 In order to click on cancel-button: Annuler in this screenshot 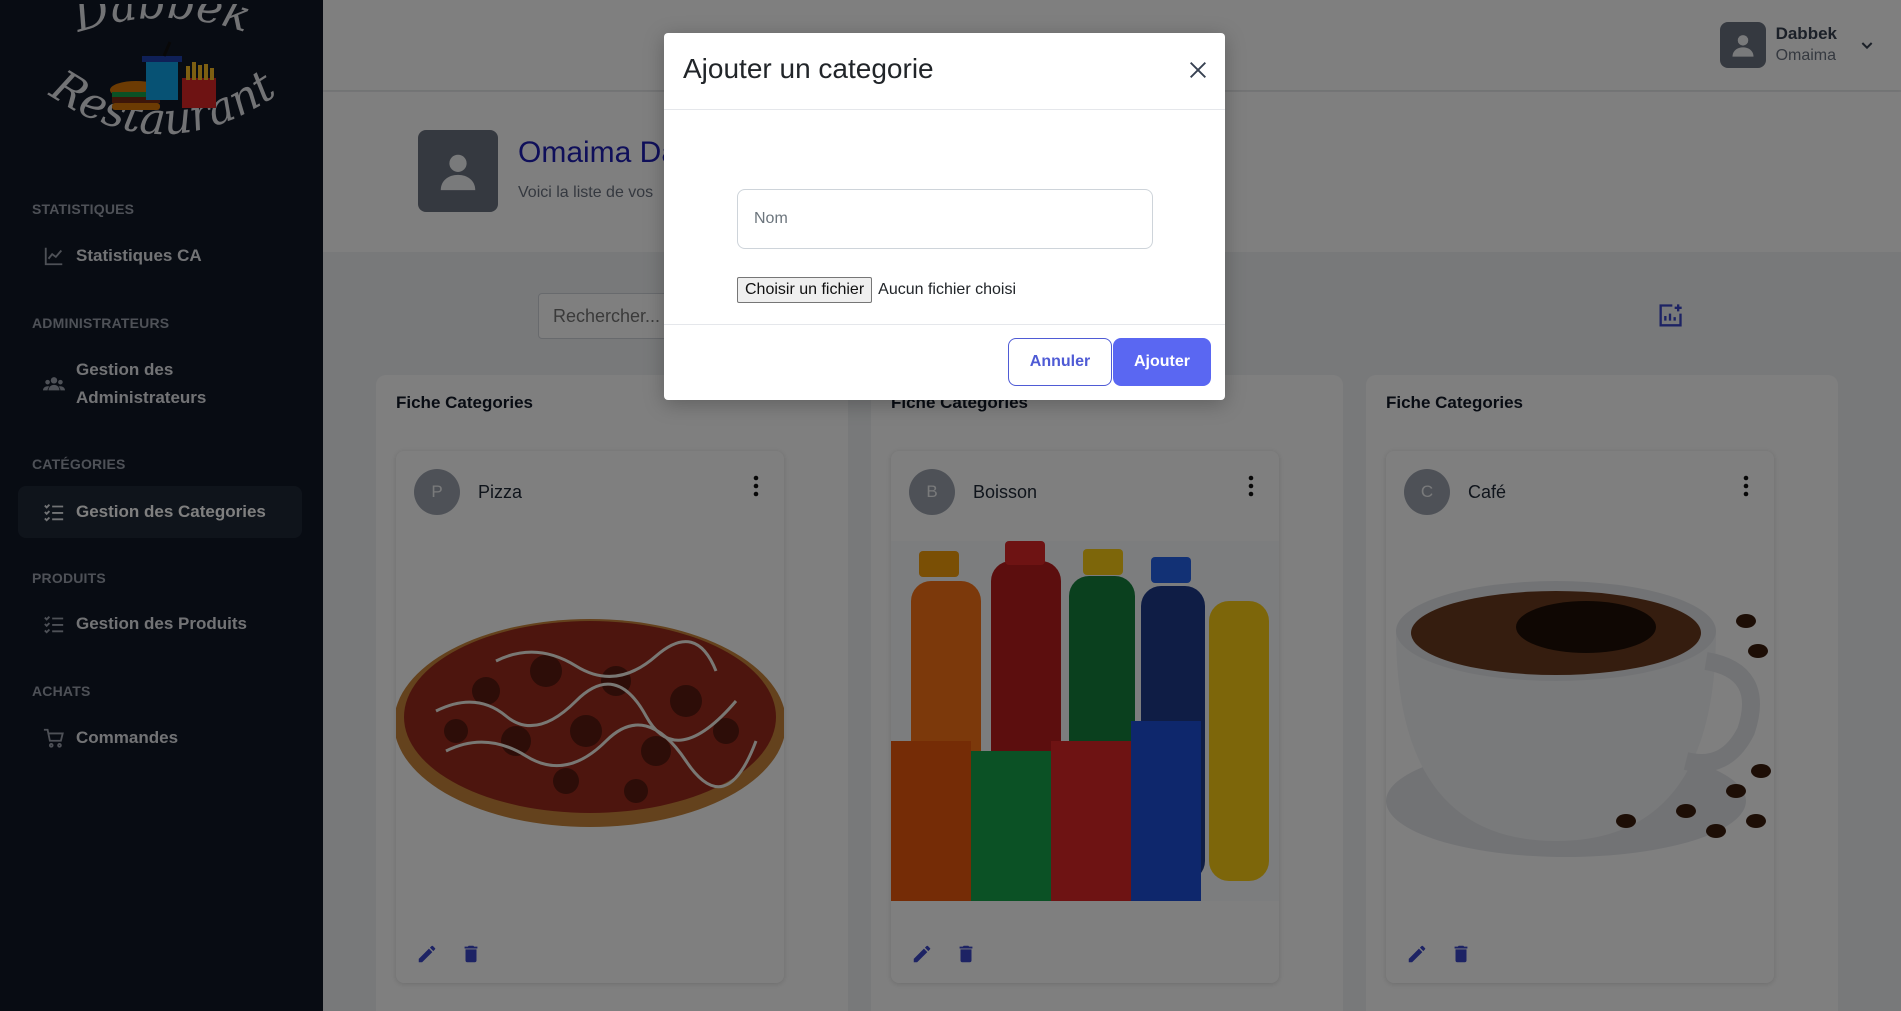, I will do `click(1060, 362)`.